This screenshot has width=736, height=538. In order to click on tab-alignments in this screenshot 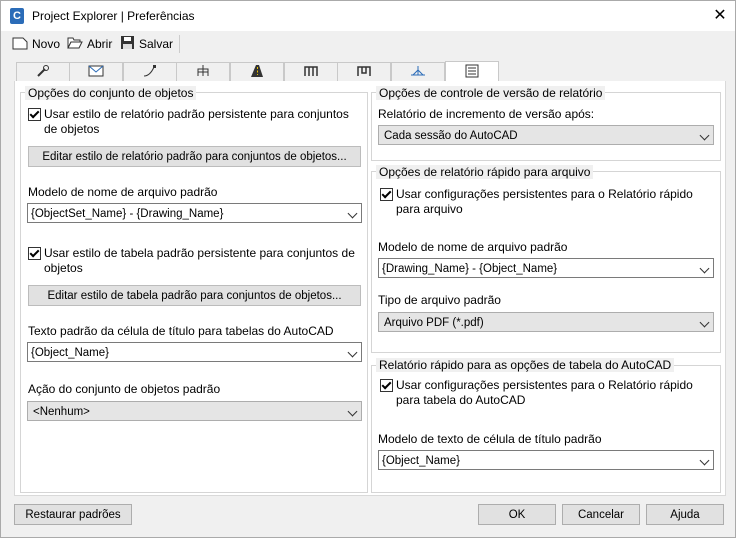, I will do `click(150, 71)`.